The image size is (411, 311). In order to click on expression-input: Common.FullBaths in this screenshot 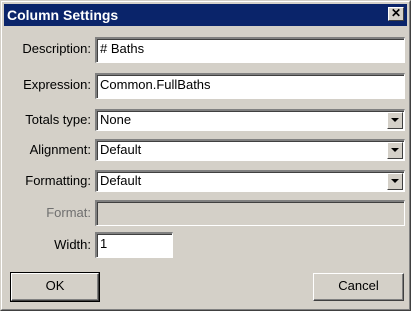, I will do `click(250, 86)`.